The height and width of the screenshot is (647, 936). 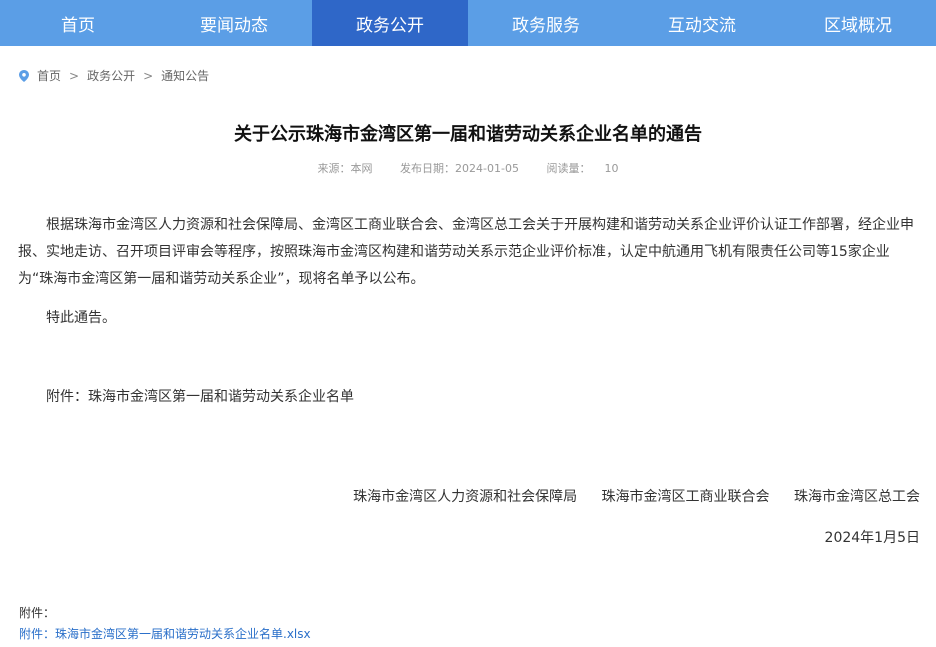 I want to click on top-nav: 首页 要闻动态 政务公开 政务服务 互动交流 区域概况, so click(x=468, y=23).